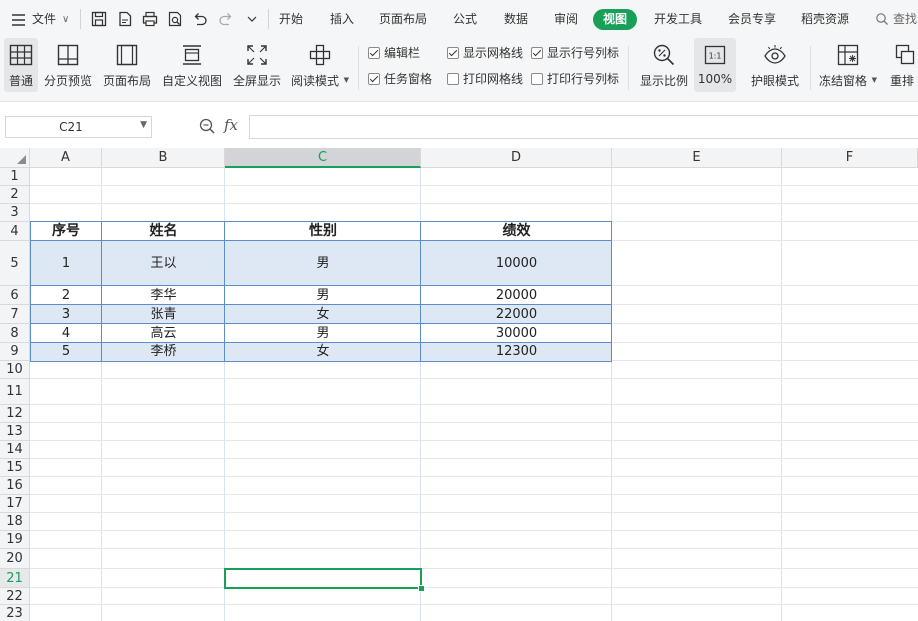 This screenshot has height=621, width=918. I want to click on table-cell: 22000, so click(516, 314).